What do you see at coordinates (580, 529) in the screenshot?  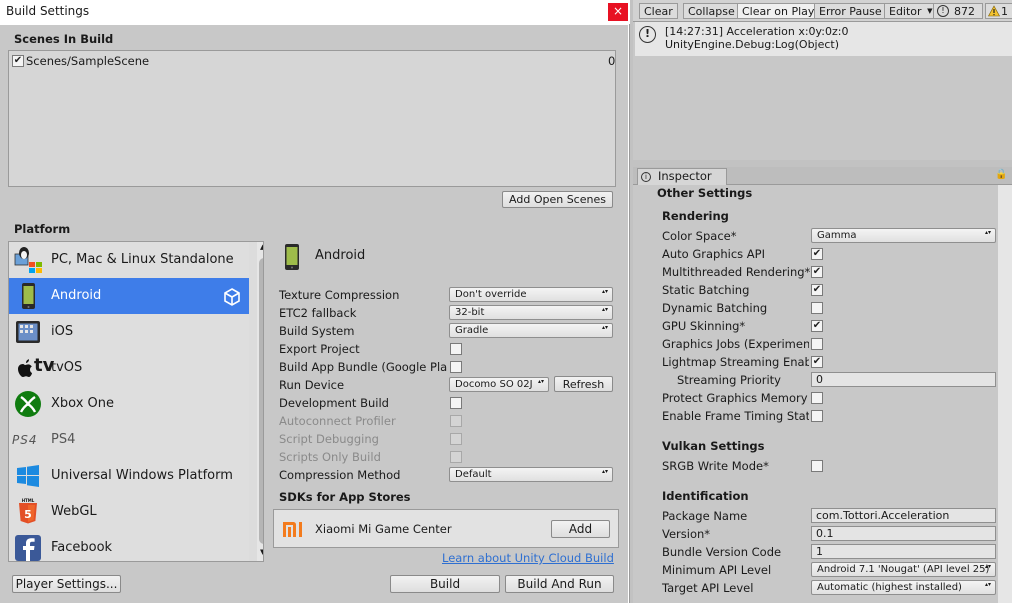 I see `sdk-add-button: Add` at bounding box center [580, 529].